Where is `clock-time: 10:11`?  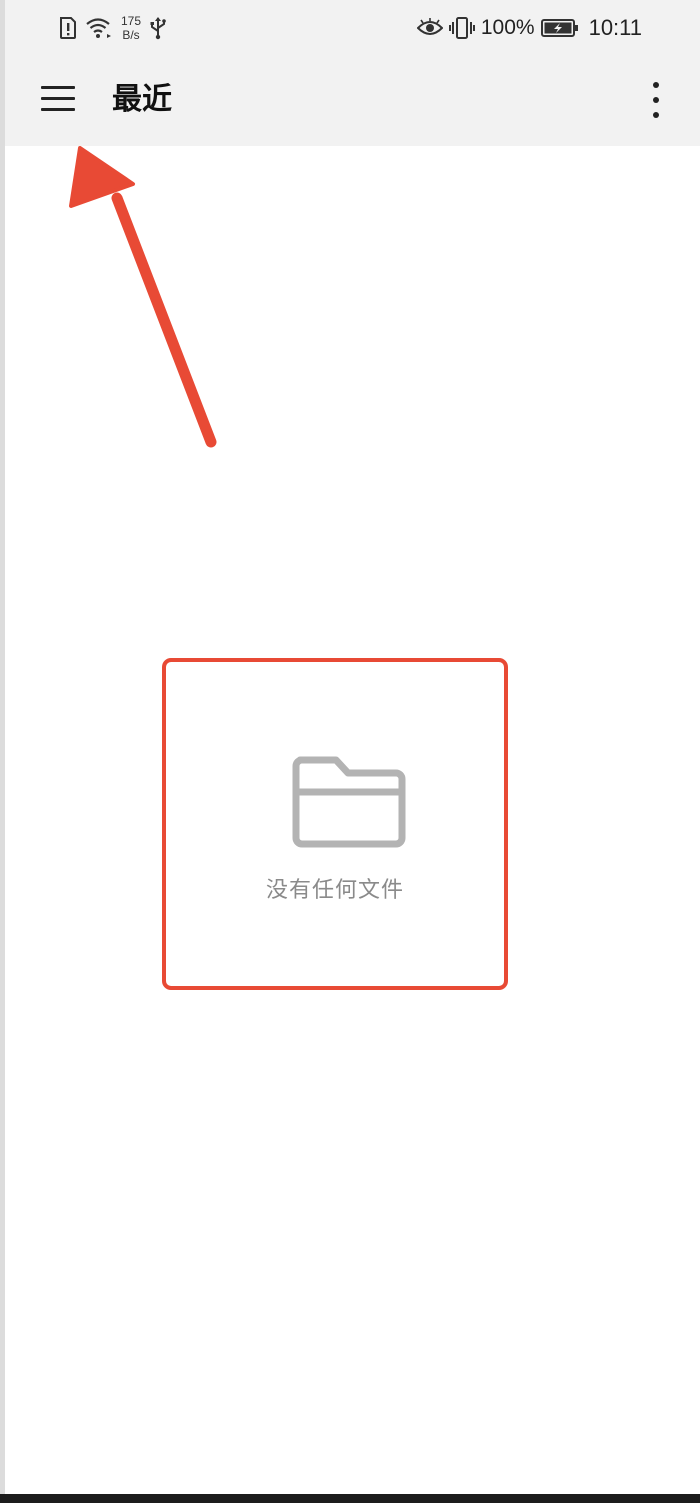 clock-time: 10:11 is located at coordinates (615, 27).